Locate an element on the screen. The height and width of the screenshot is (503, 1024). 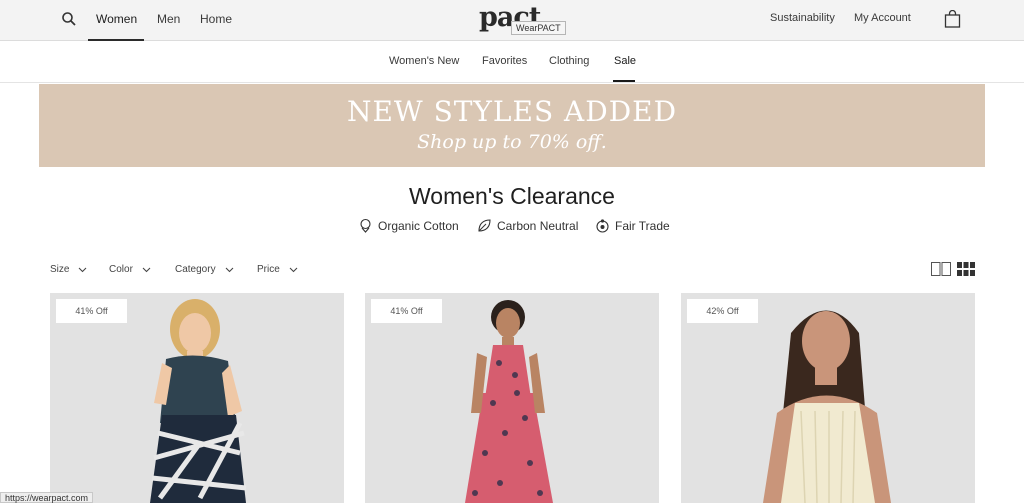
three-column-grid-icon is located at coordinates (966, 269).